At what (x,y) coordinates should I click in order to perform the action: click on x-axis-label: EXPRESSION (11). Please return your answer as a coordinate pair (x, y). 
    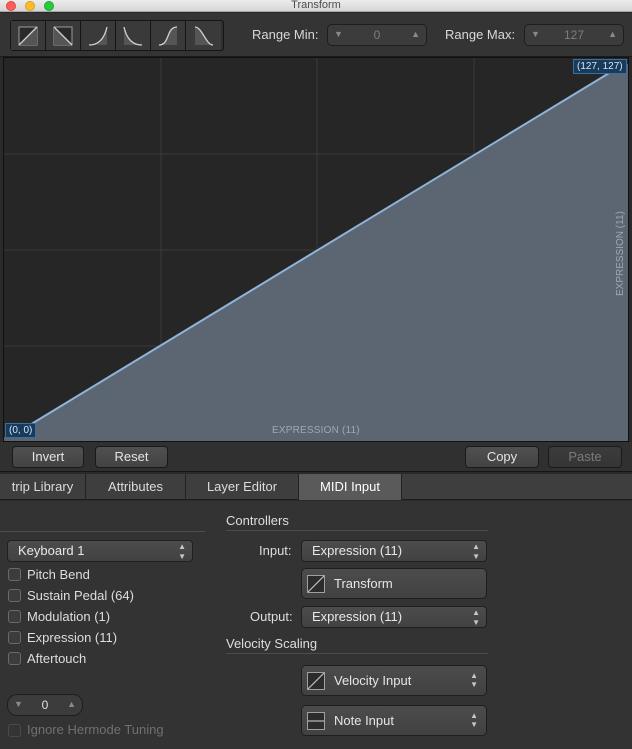
    Looking at the image, I should click on (316, 430).